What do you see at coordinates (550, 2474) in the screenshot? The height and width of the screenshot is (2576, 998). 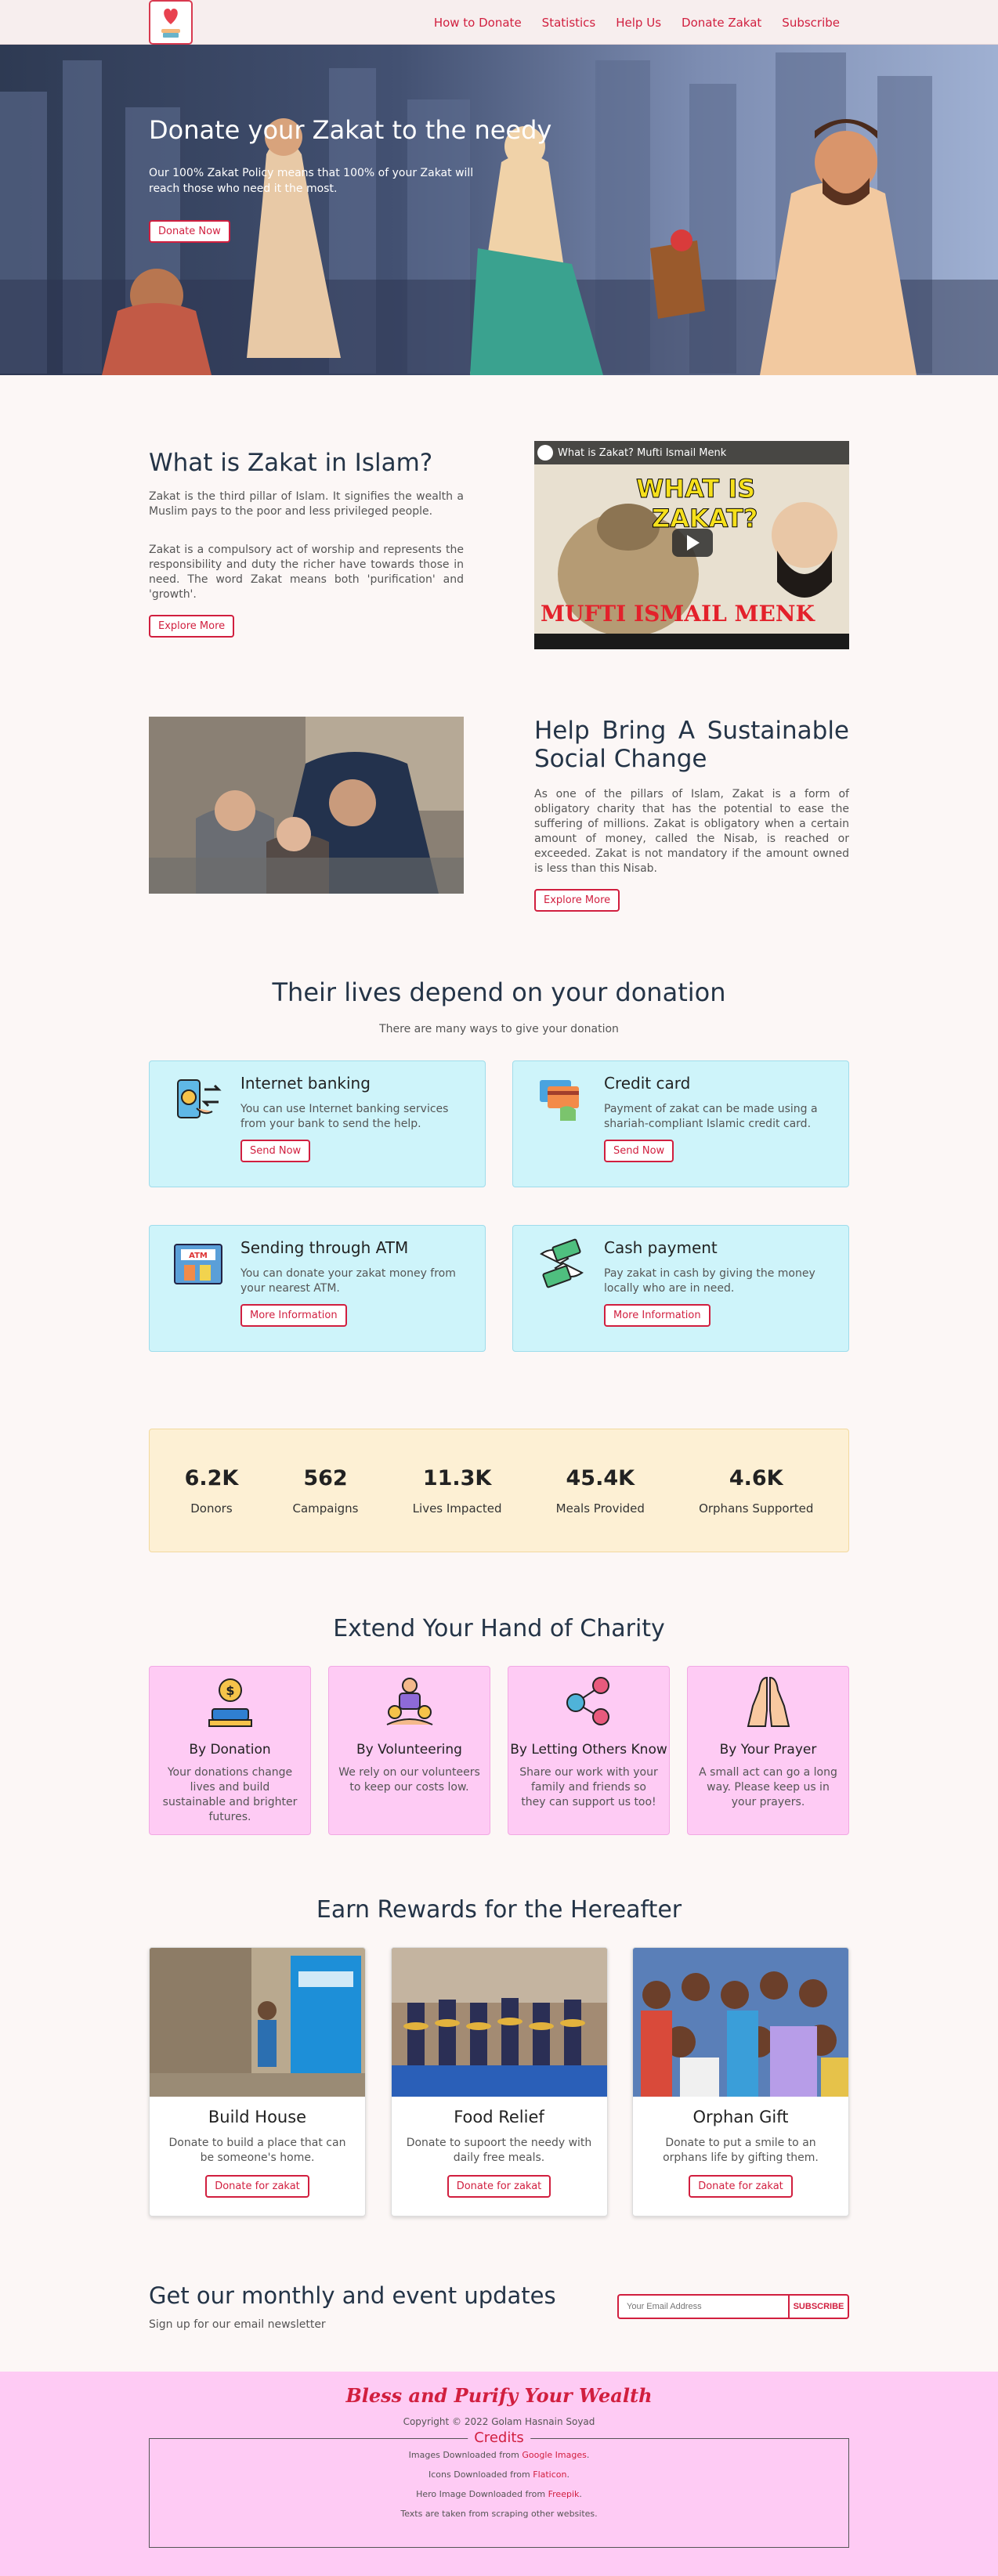 I see `flaticon-link: Flaticon` at bounding box center [550, 2474].